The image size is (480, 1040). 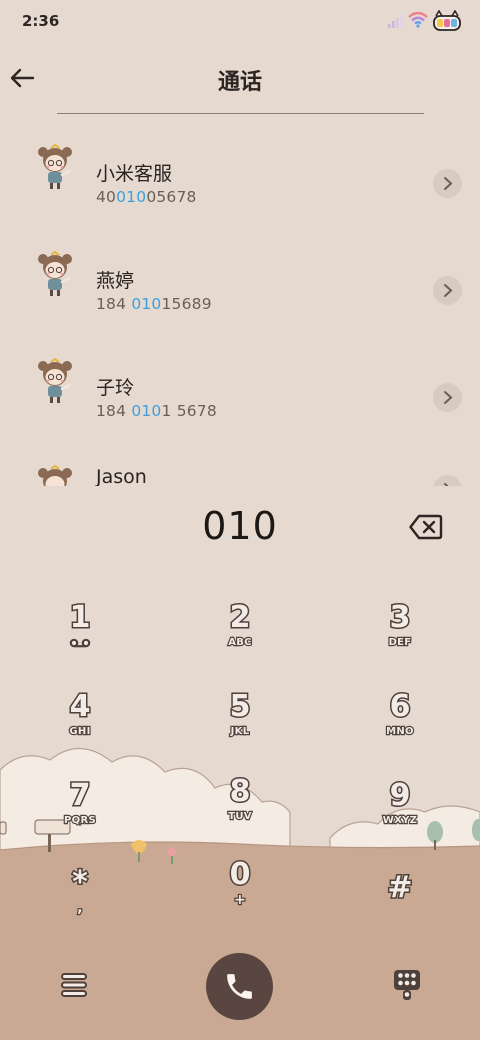 What do you see at coordinates (80, 635) in the screenshot?
I see `key-1: 1` at bounding box center [80, 635].